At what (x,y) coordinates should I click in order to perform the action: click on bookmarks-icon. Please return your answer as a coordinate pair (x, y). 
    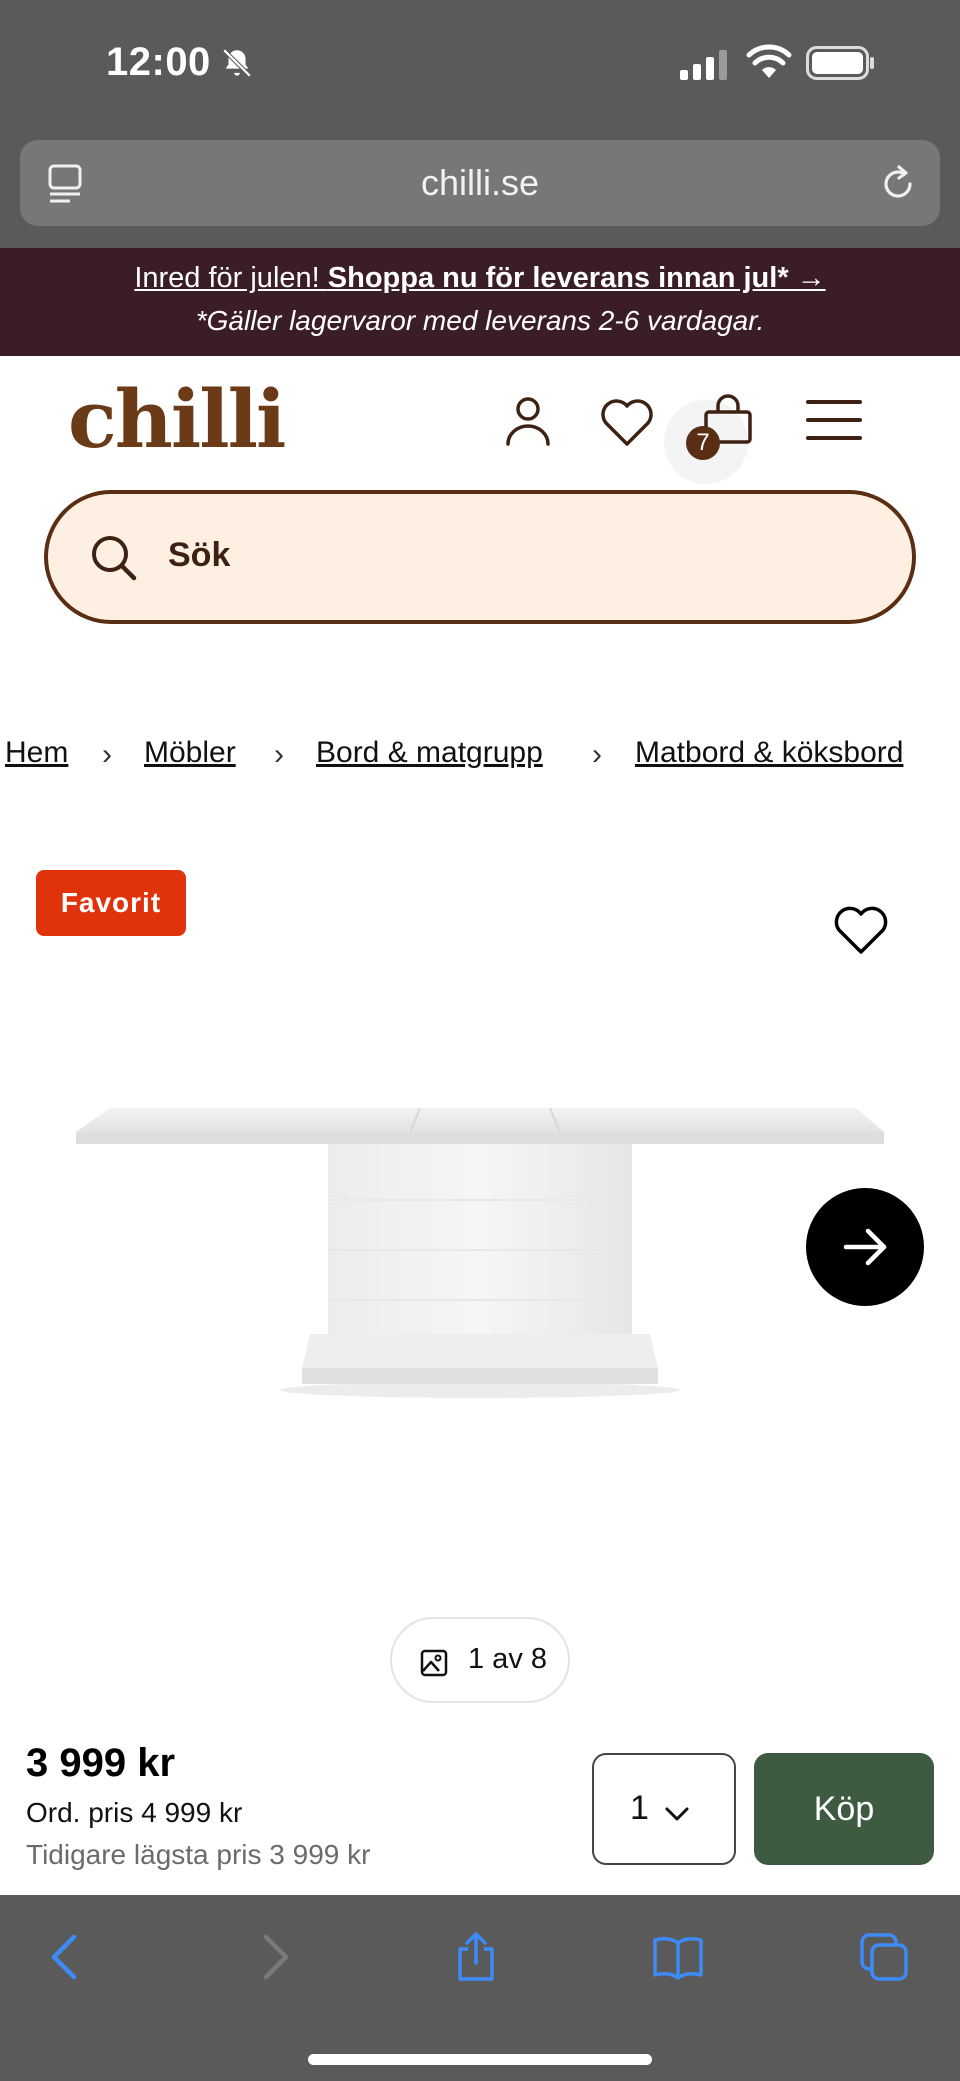
    Looking at the image, I should click on (678, 1957).